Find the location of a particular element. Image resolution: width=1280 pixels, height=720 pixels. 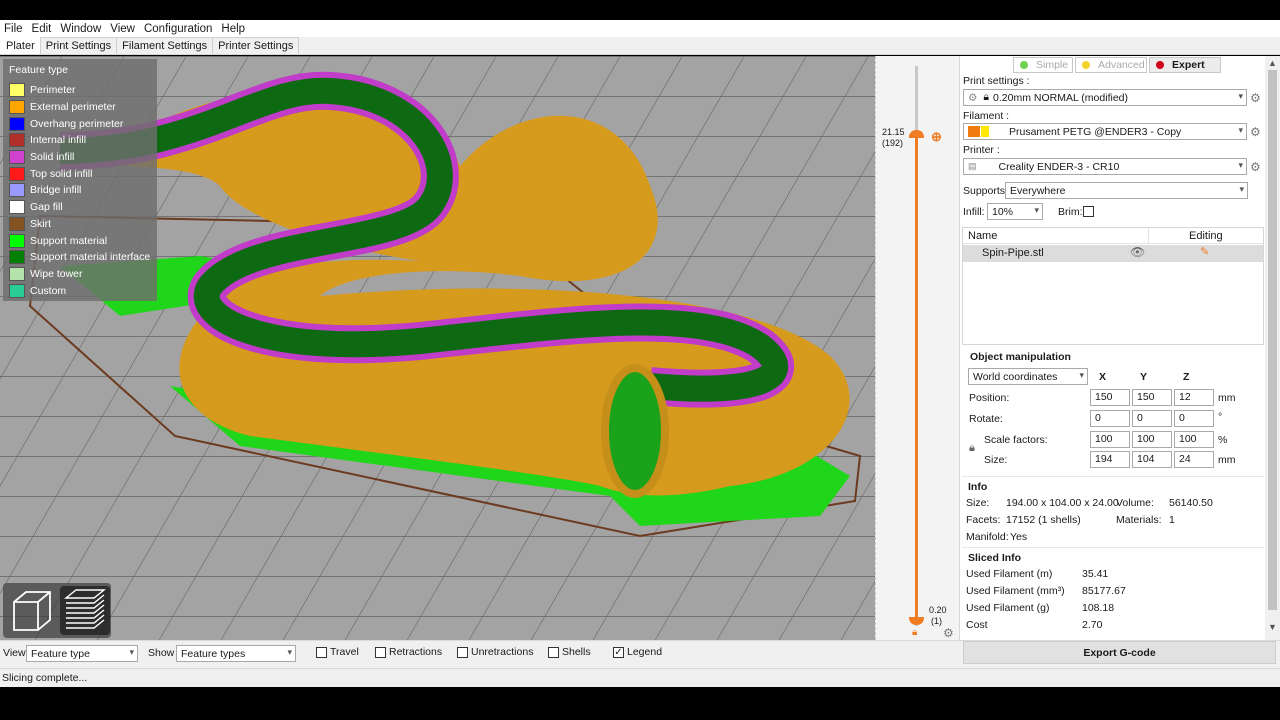

scale-label: Scale factors: is located at coordinates (1016, 440).